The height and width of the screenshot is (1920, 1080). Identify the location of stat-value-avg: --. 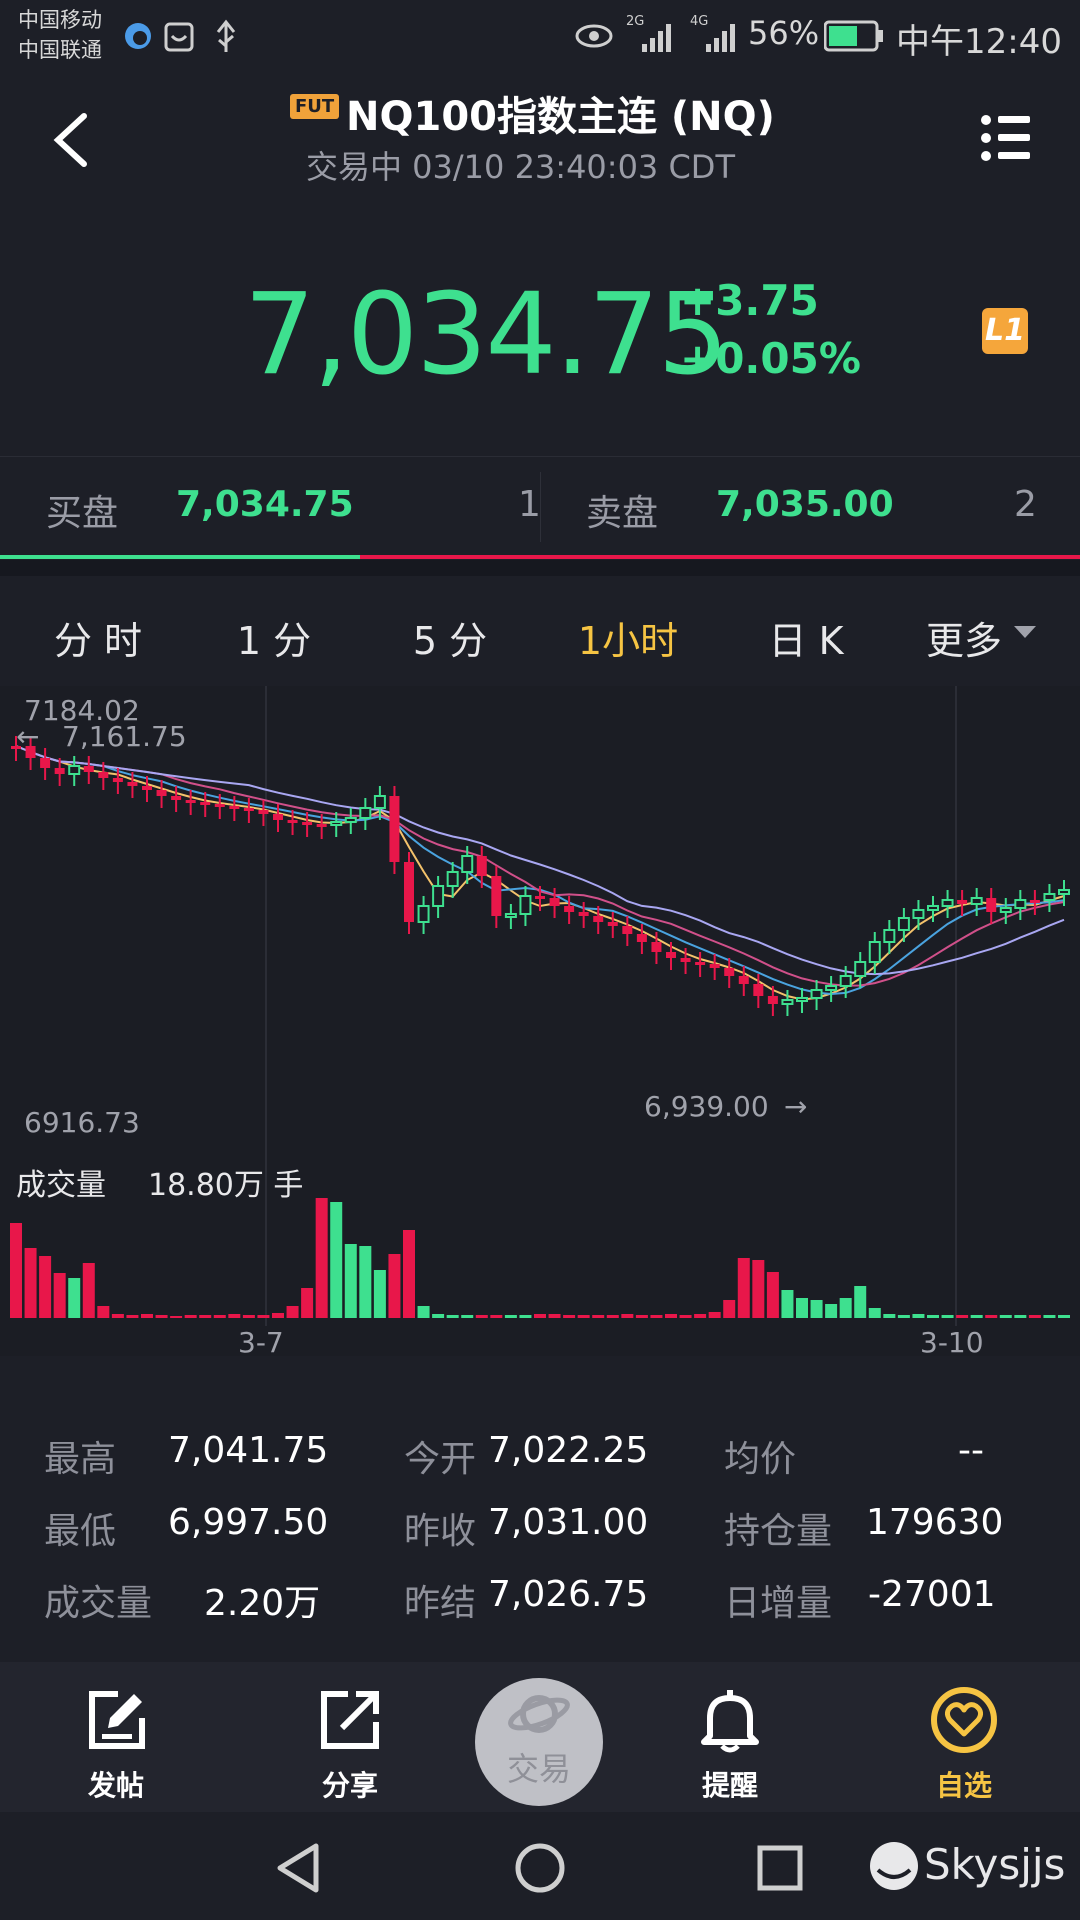
(971, 1450).